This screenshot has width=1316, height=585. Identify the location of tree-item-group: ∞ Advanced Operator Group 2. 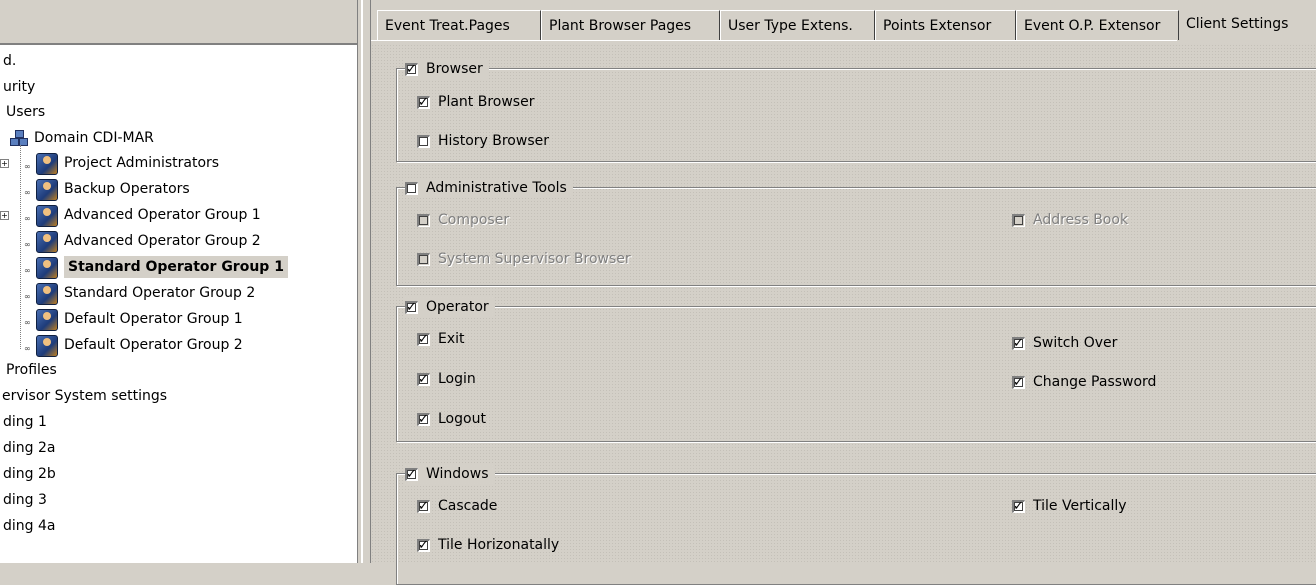
(142, 241).